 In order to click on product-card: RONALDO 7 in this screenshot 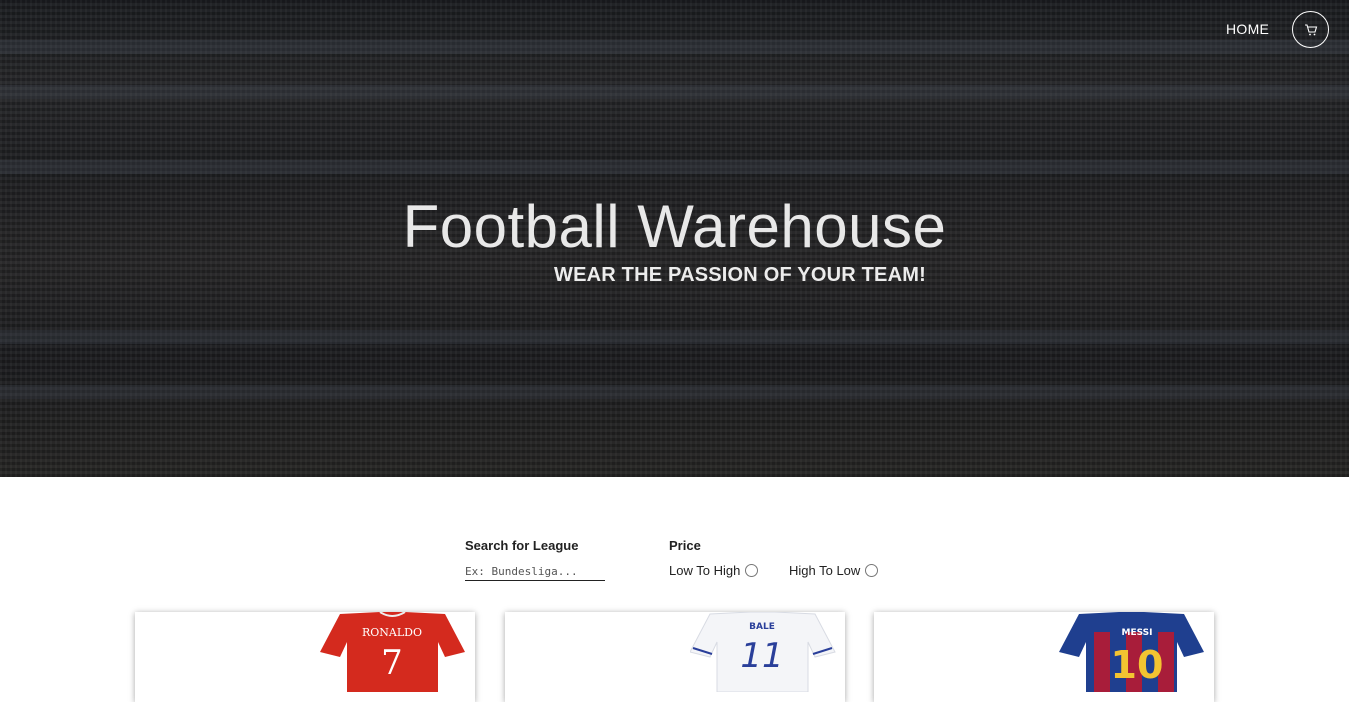, I will do `click(305, 657)`.